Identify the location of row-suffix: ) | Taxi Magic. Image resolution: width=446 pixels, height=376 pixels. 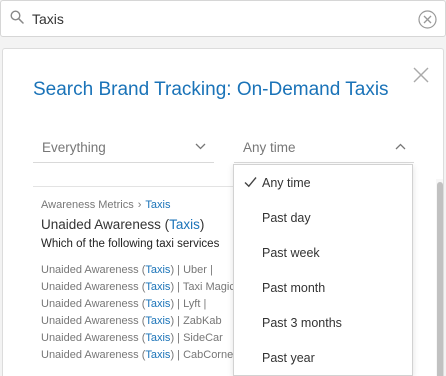
(202, 287).